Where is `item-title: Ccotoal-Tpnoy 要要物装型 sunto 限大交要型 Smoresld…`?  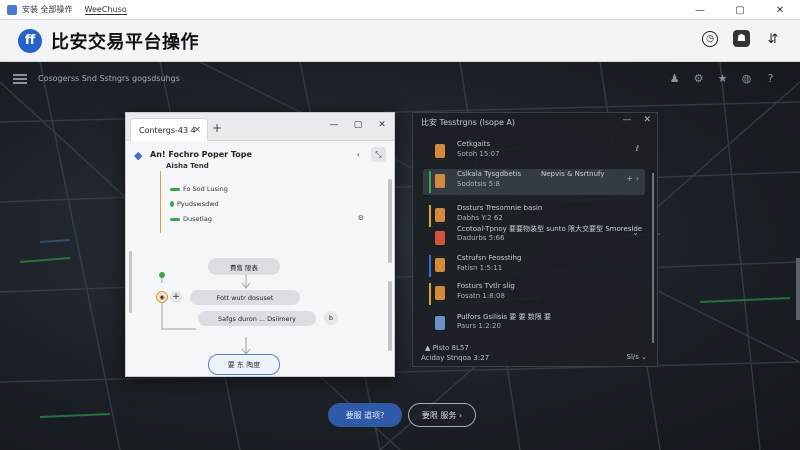 item-title: Ccotoal-Tpnoy 要要物装型 sunto 限大交要型 Smoresld… is located at coordinates (550, 229).